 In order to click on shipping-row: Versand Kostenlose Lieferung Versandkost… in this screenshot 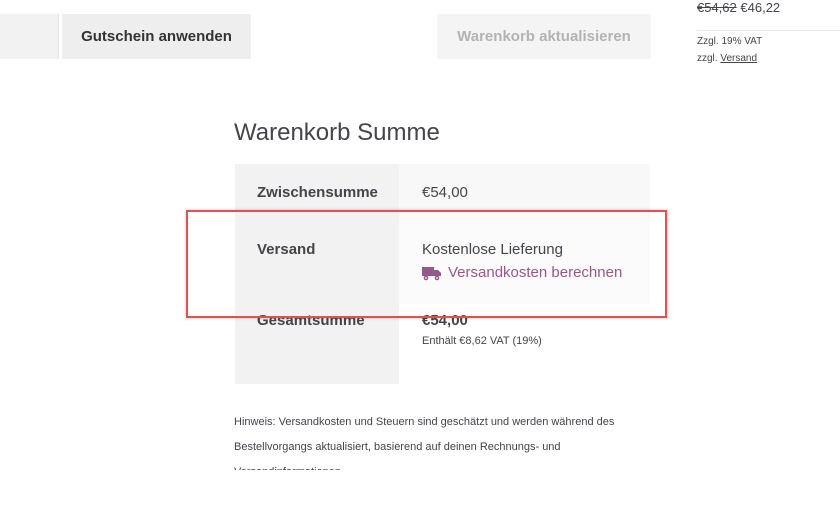, I will do `click(442, 262)`.